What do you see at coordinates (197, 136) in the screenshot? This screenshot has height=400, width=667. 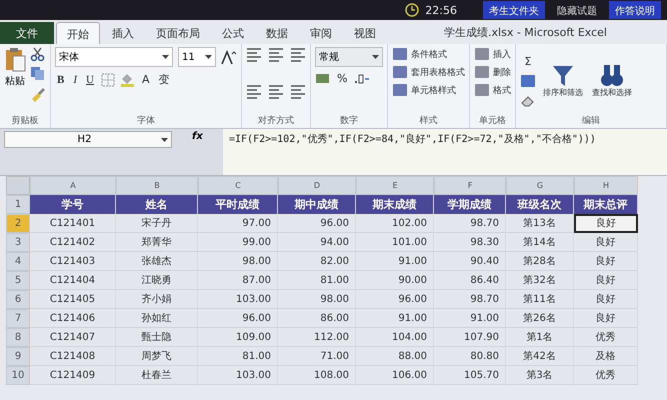 I see `insert-function-button: fx` at bounding box center [197, 136].